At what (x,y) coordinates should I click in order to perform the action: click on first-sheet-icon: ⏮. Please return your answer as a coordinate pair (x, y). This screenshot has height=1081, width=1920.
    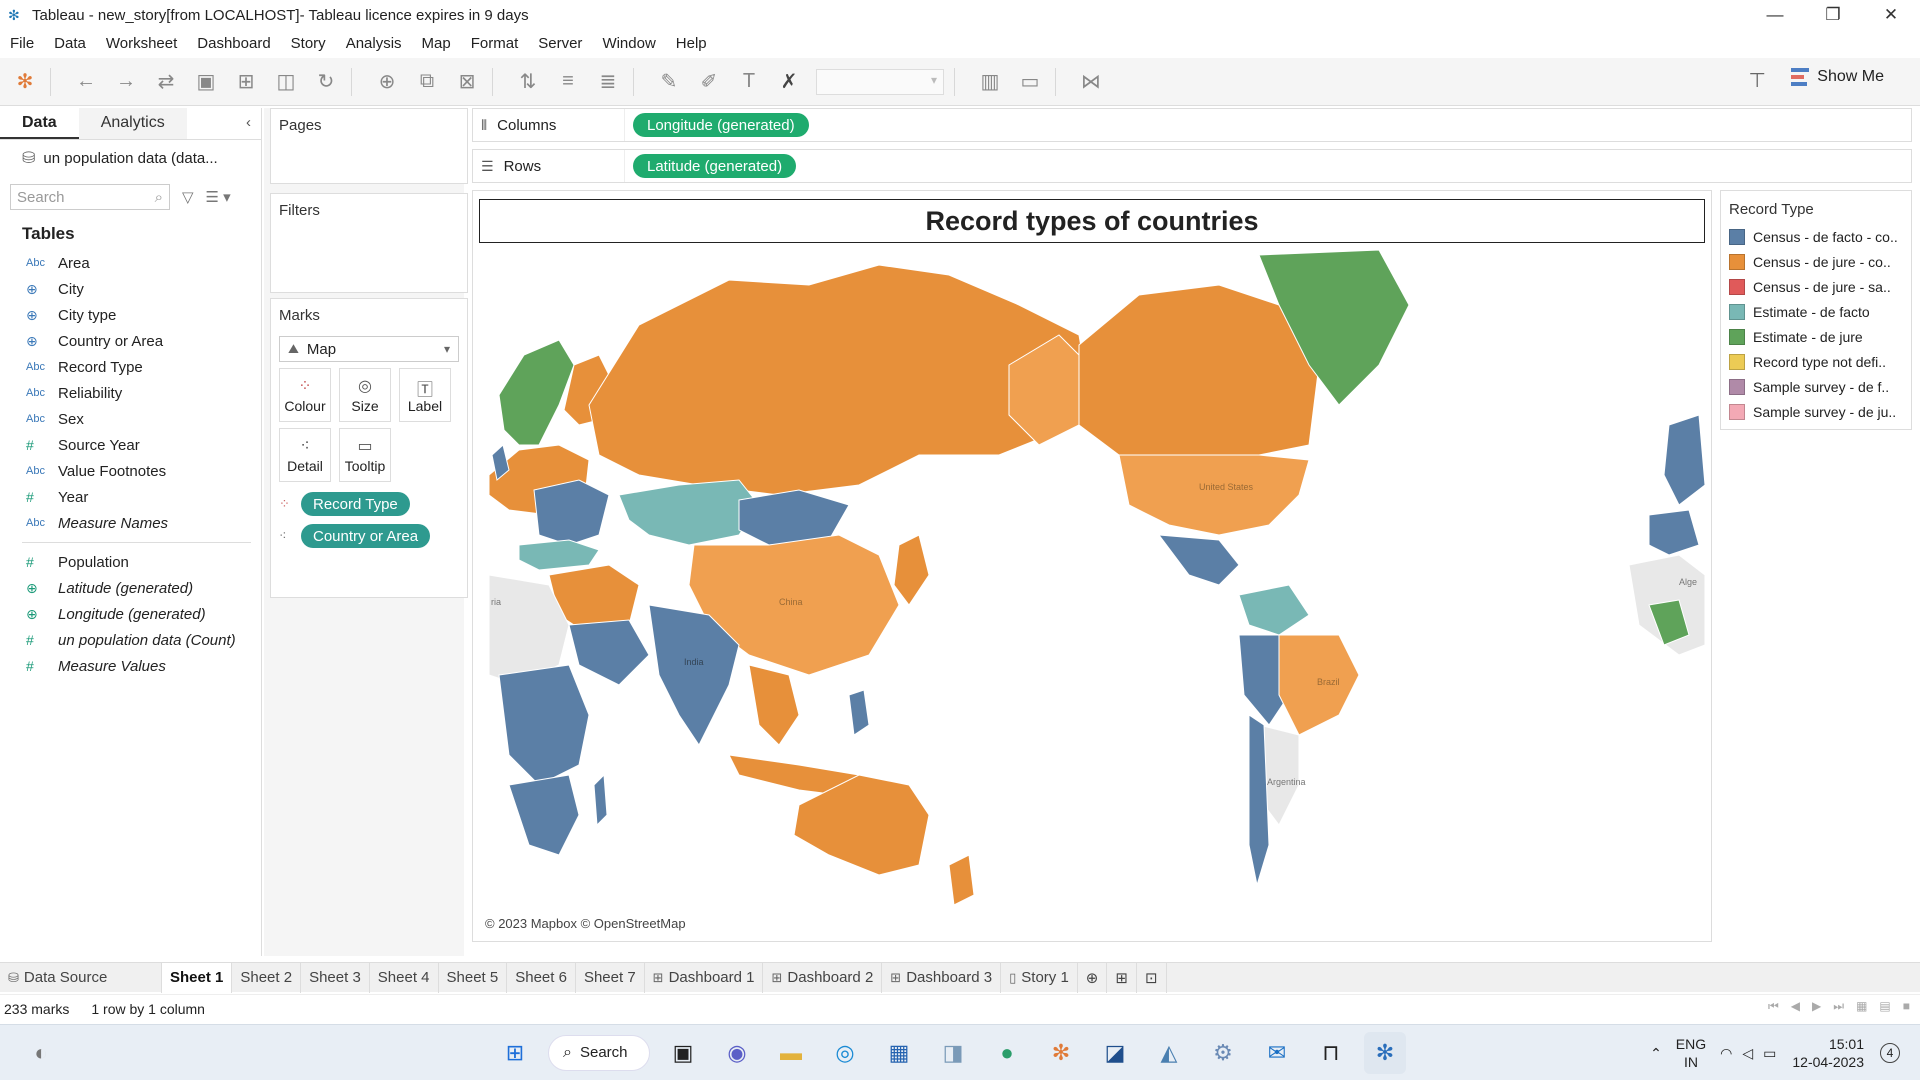
    Looking at the image, I should click on (1773, 1006).